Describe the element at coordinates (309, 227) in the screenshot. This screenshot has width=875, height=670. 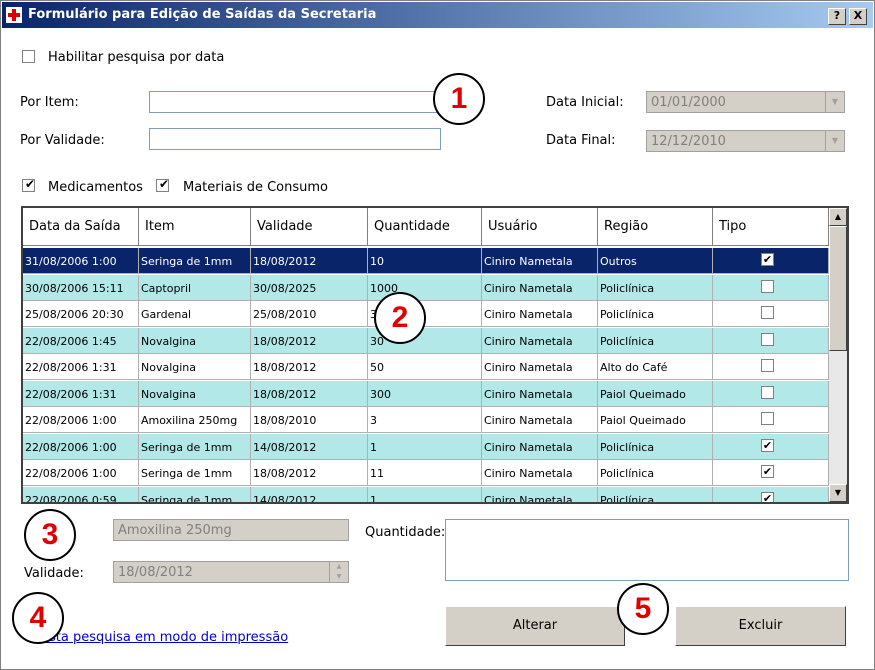
I see `column-header-validade: Validade` at that location.